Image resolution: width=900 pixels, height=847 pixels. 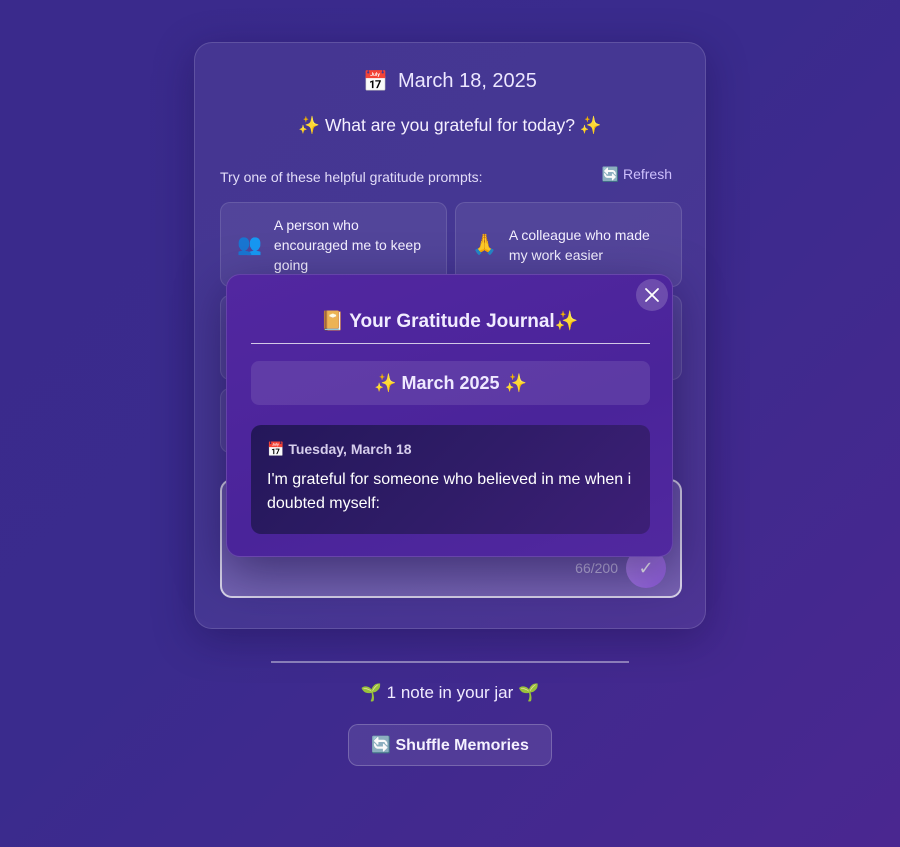 What do you see at coordinates (450, 343) in the screenshot?
I see `modal-divider` at bounding box center [450, 343].